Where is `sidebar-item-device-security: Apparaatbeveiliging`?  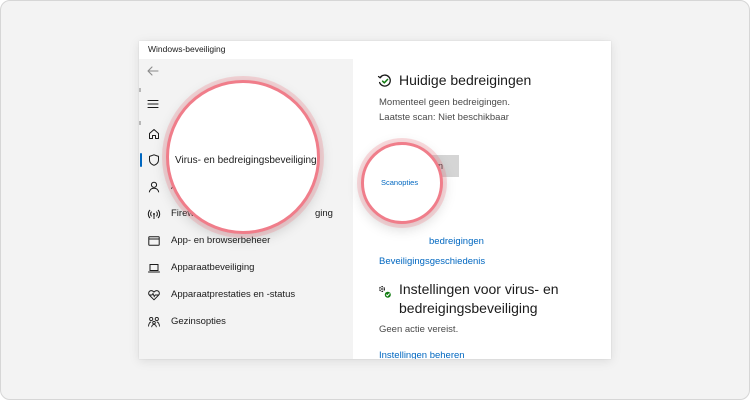 sidebar-item-device-security: Apparaatbeveiliging is located at coordinates (246, 268).